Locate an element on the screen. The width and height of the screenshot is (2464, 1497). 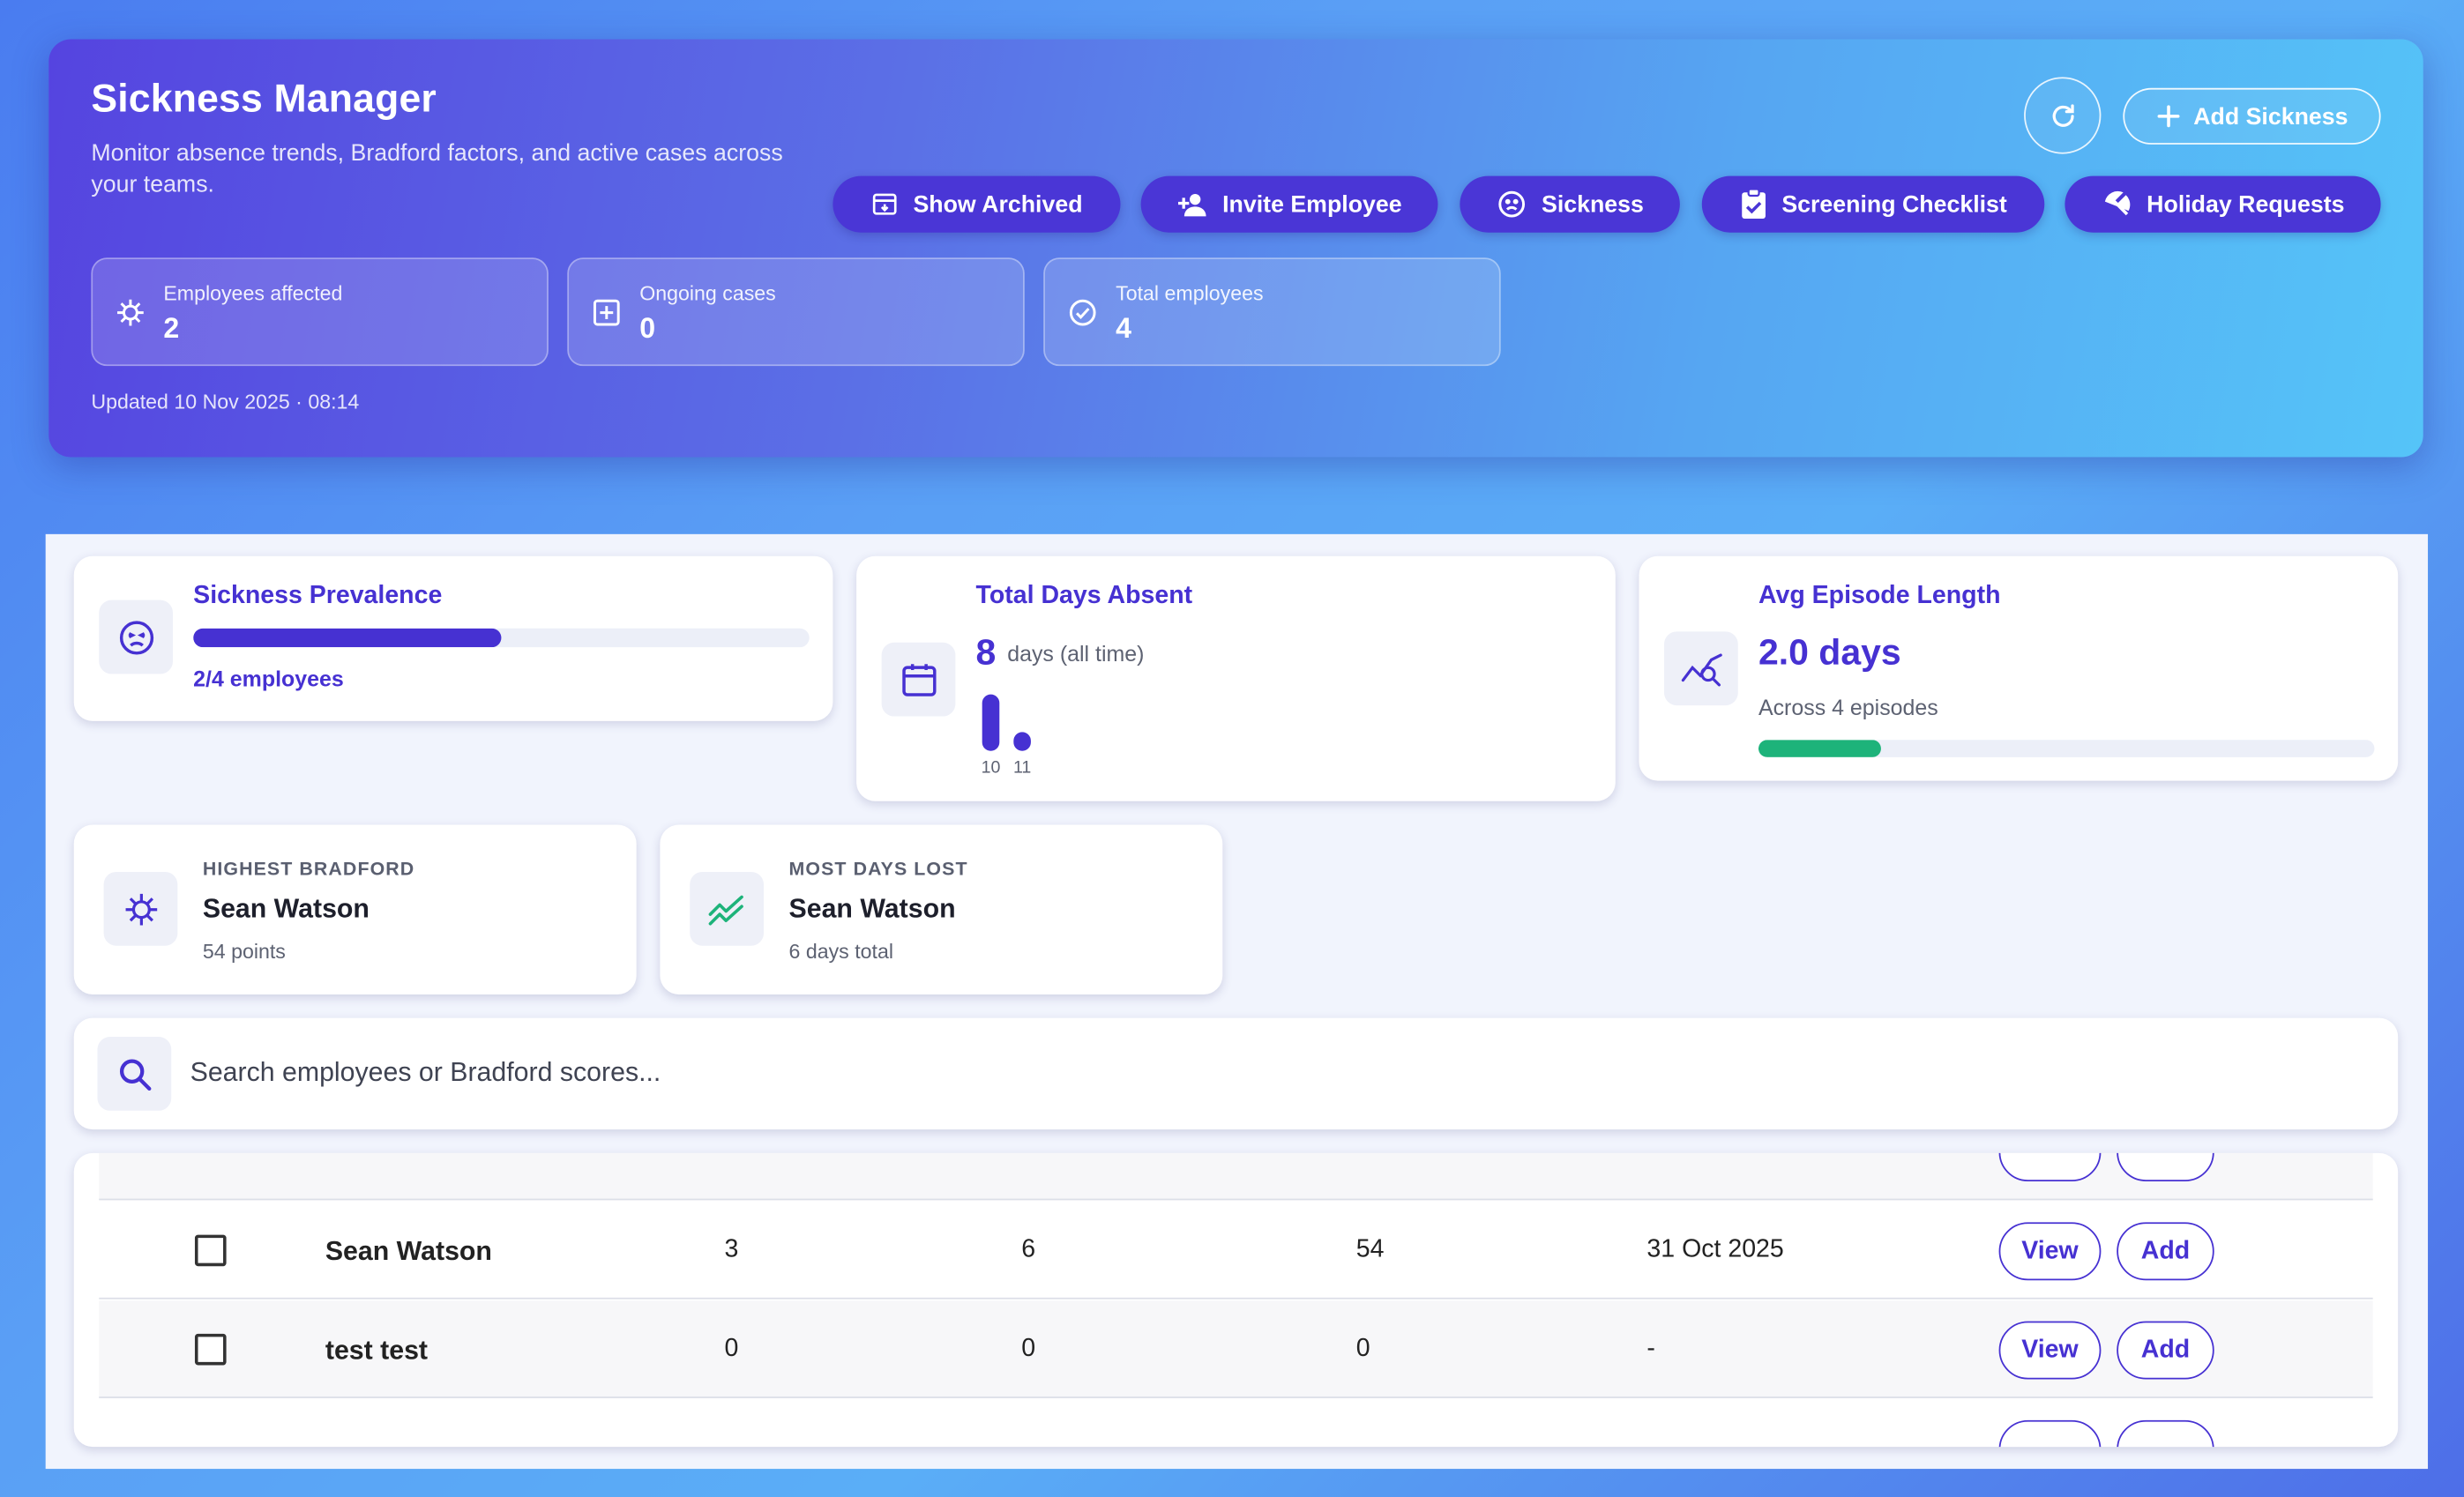
total-days-value: 8 is located at coordinates (986, 652).